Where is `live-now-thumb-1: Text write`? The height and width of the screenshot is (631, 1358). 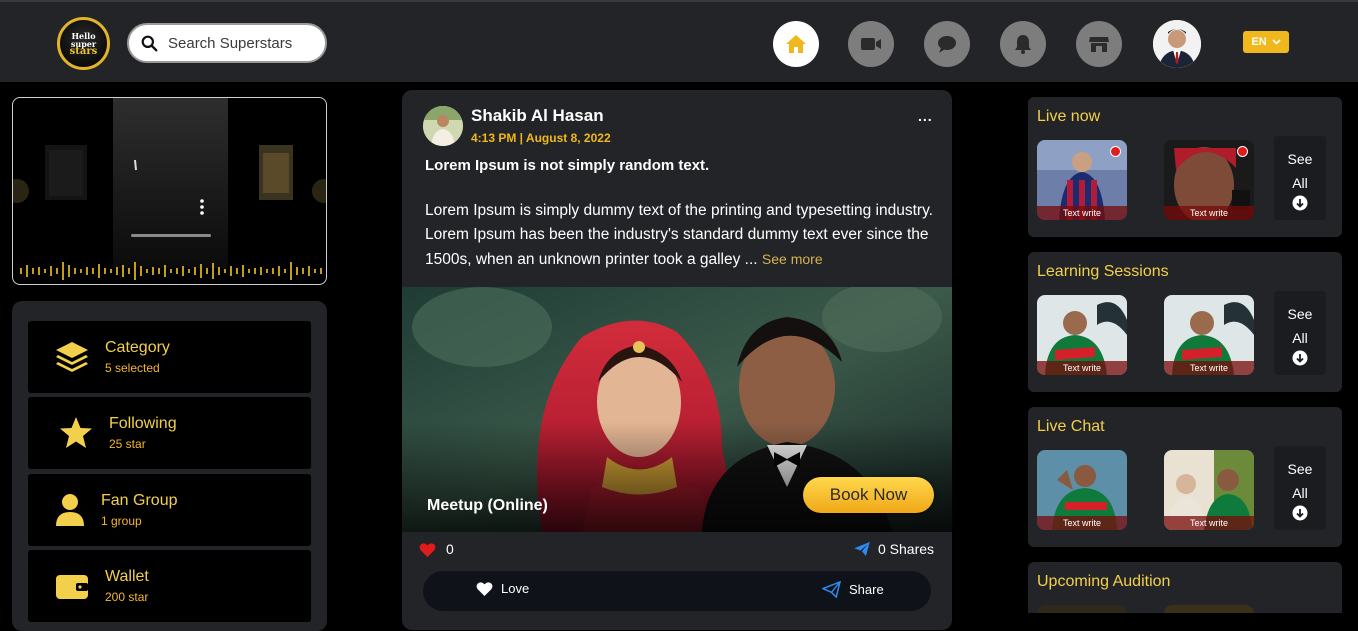
live-now-thumb-1: Text write is located at coordinates (1082, 180).